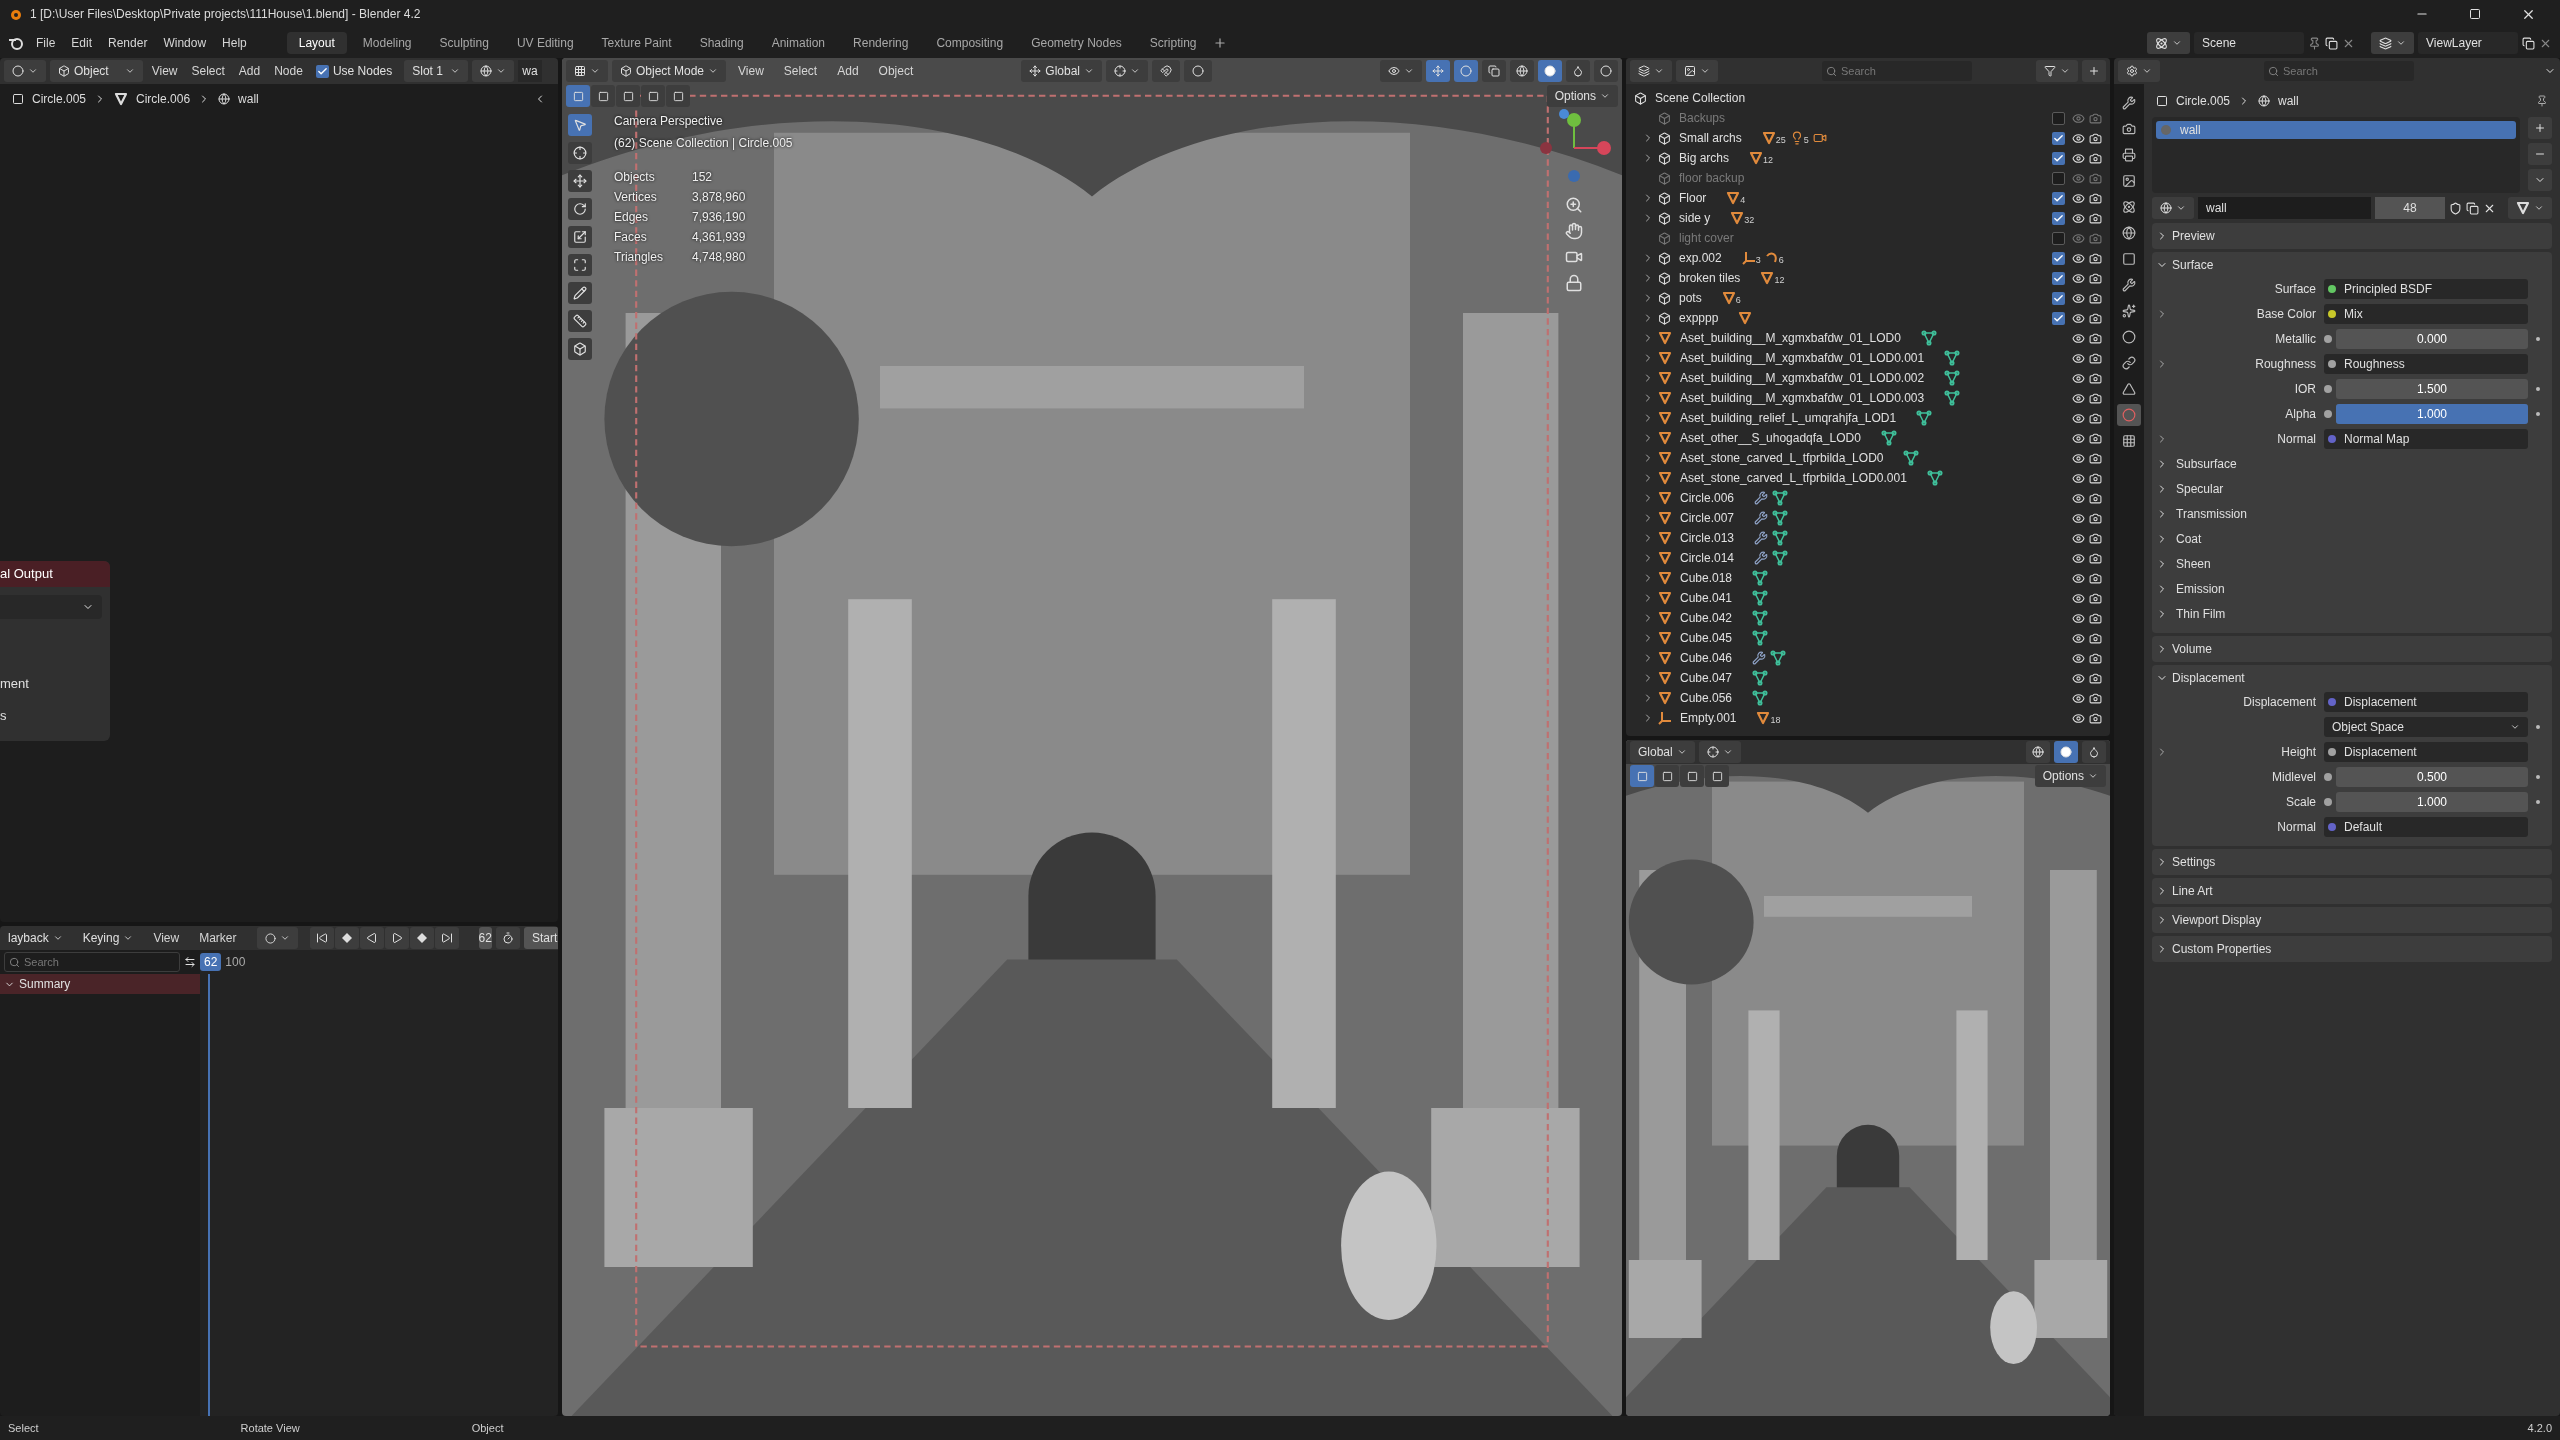  What do you see at coordinates (2468, 43) in the screenshot?
I see `view-layer-field: ViewLayer` at bounding box center [2468, 43].